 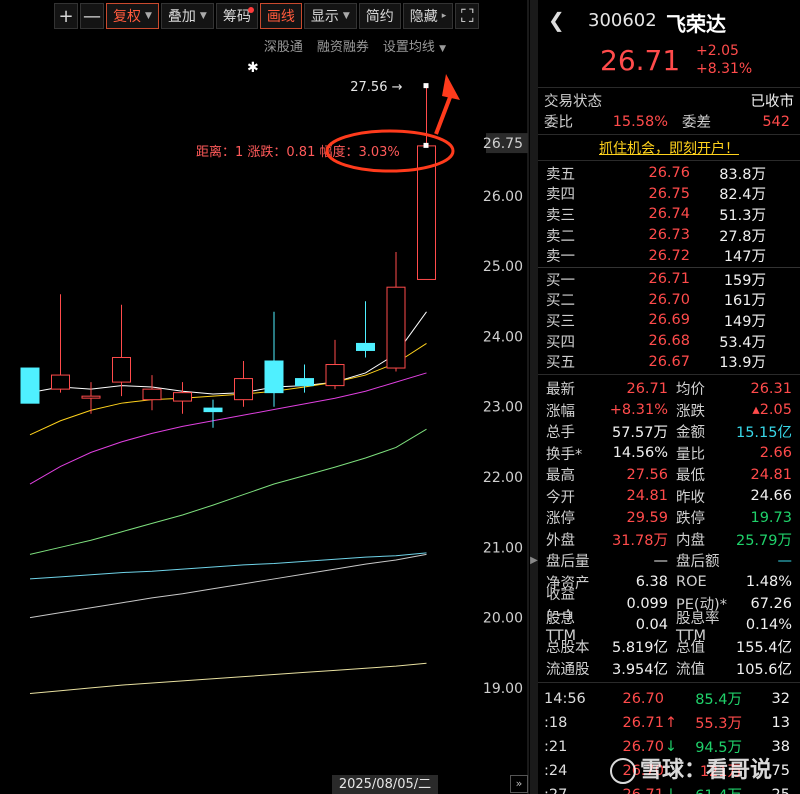 I want to click on chips-button: 筹码, so click(x=236, y=16).